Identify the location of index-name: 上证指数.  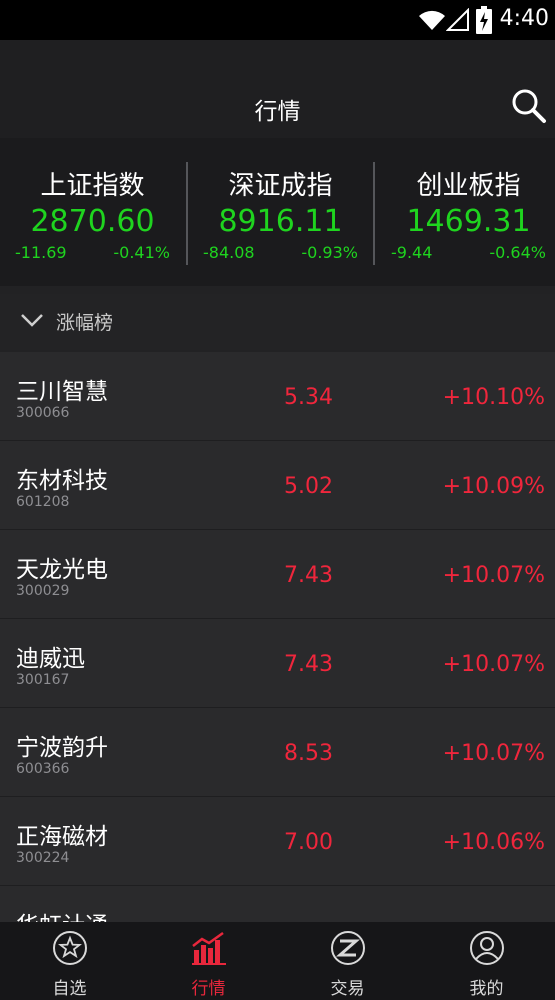
(92, 186).